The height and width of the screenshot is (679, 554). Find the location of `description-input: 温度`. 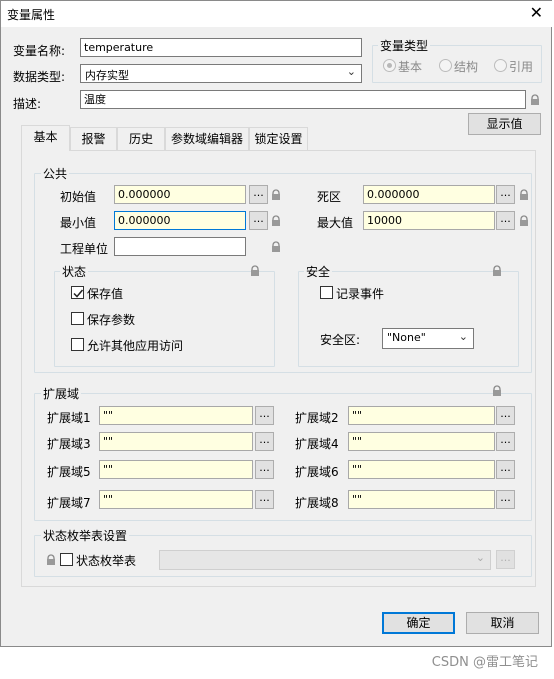

description-input: 温度 is located at coordinates (303, 99).